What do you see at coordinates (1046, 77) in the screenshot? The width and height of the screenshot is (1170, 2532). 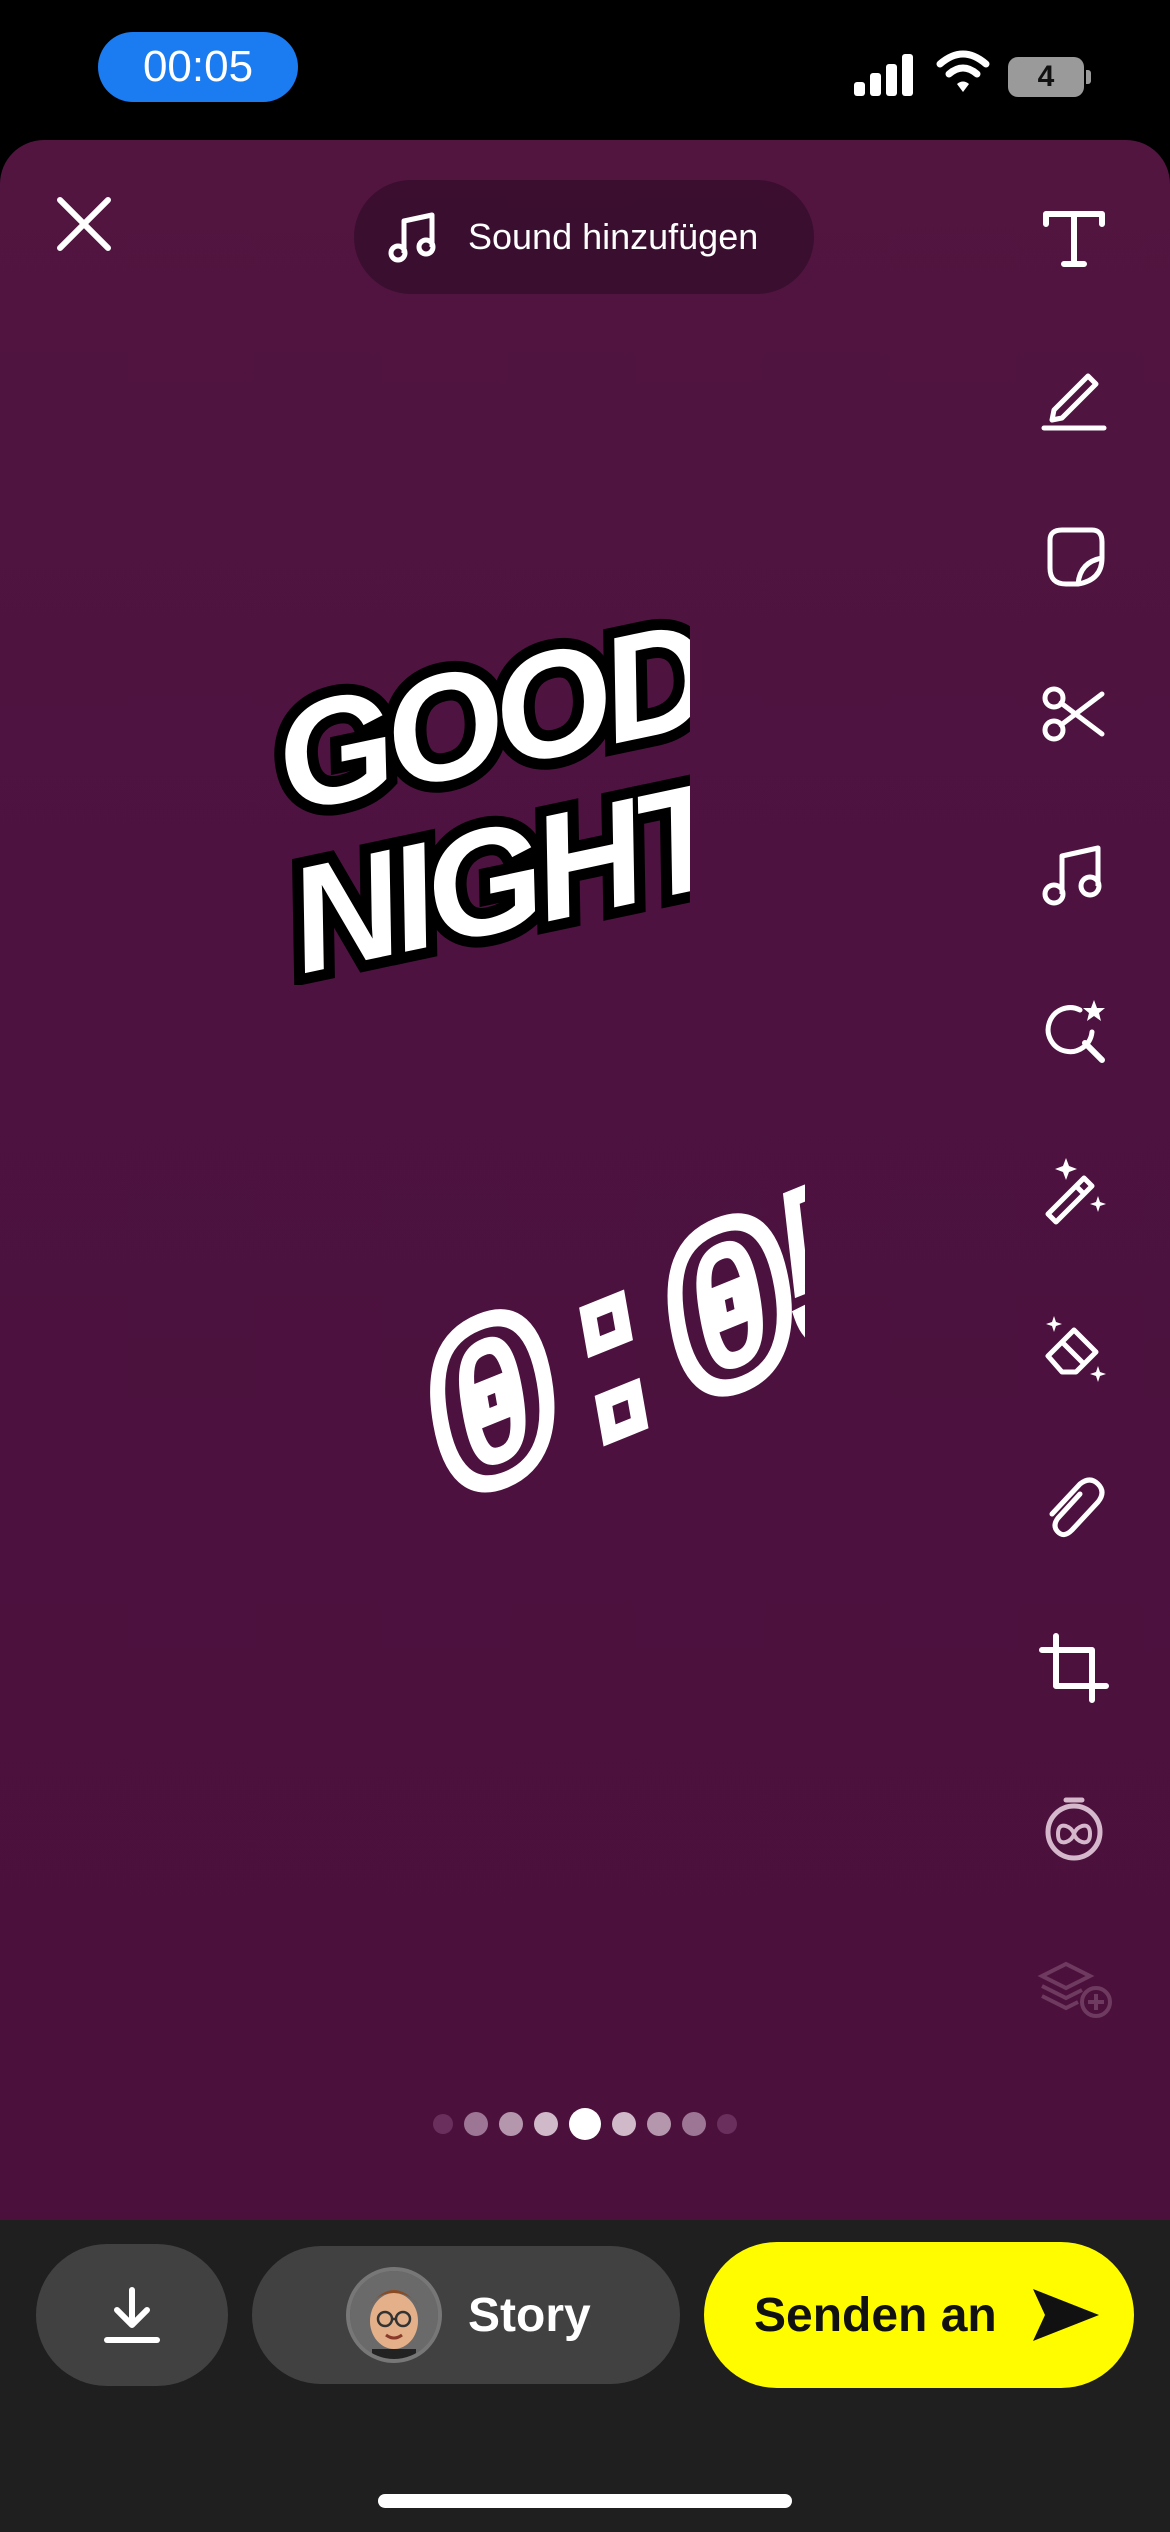 I see `battery-indicator: 4` at bounding box center [1046, 77].